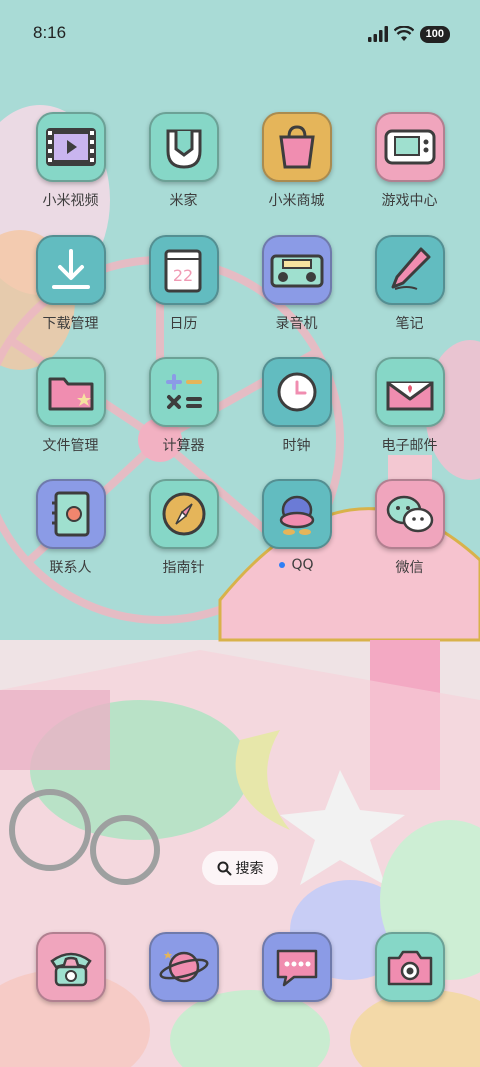  I want to click on dock-browser, so click(184, 967).